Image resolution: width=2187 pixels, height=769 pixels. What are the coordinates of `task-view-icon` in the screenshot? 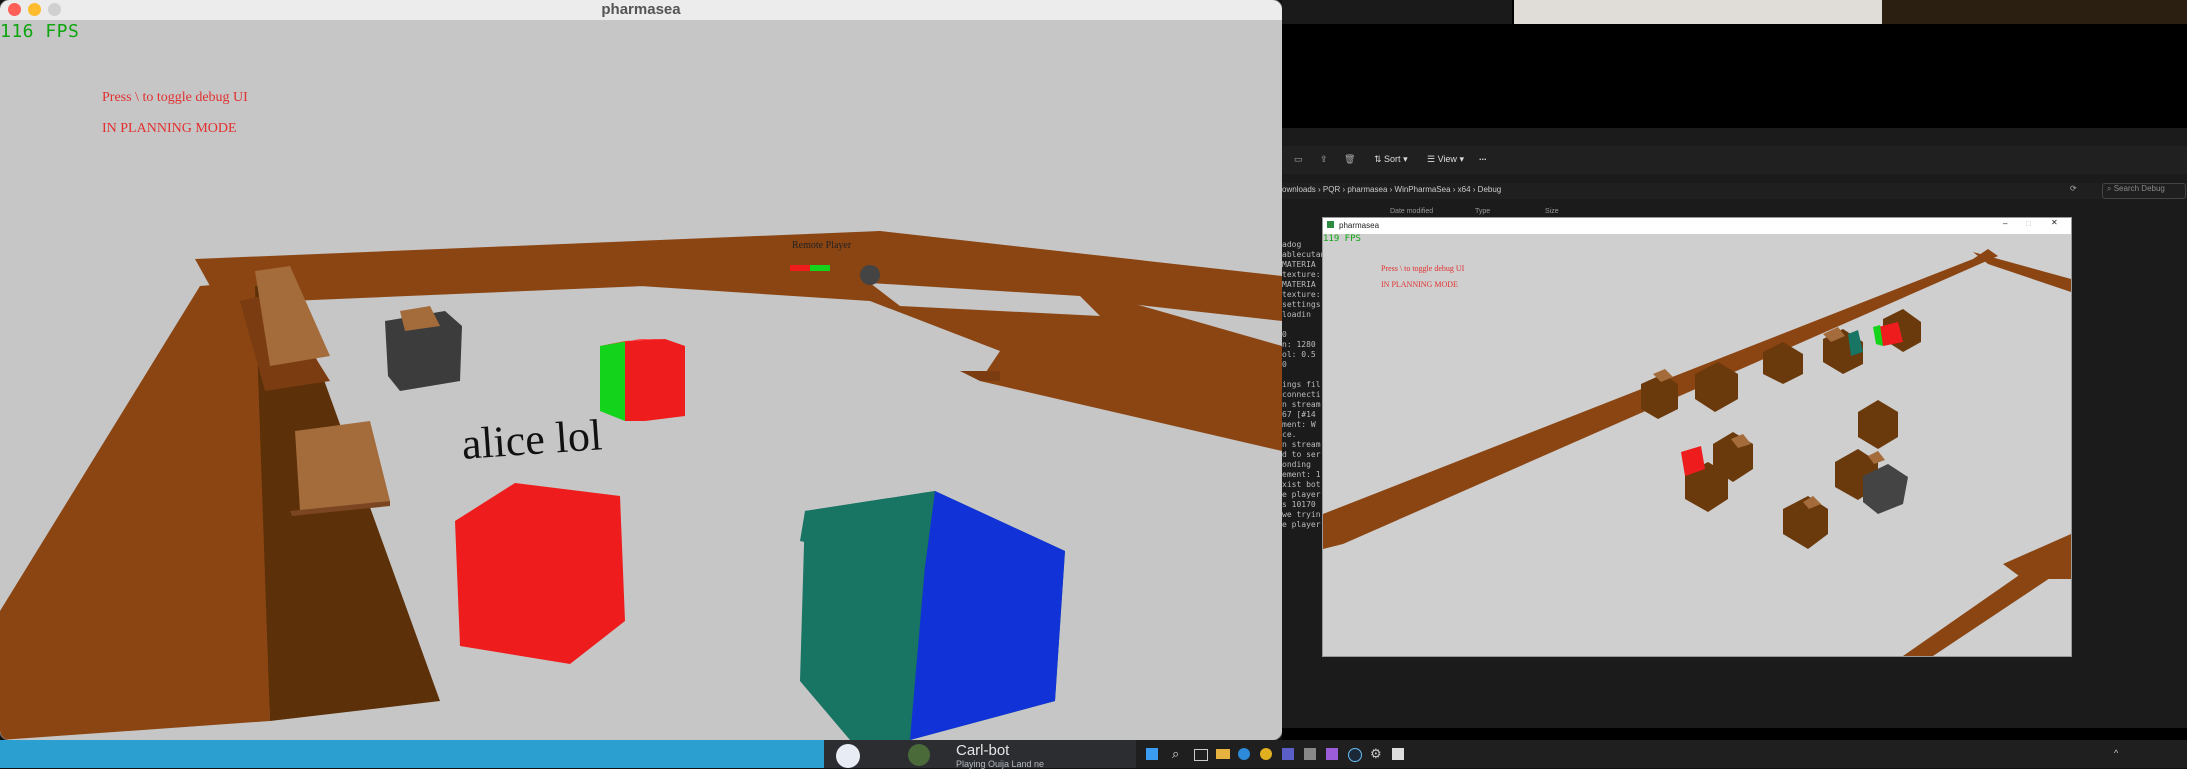 It's located at (1201, 755).